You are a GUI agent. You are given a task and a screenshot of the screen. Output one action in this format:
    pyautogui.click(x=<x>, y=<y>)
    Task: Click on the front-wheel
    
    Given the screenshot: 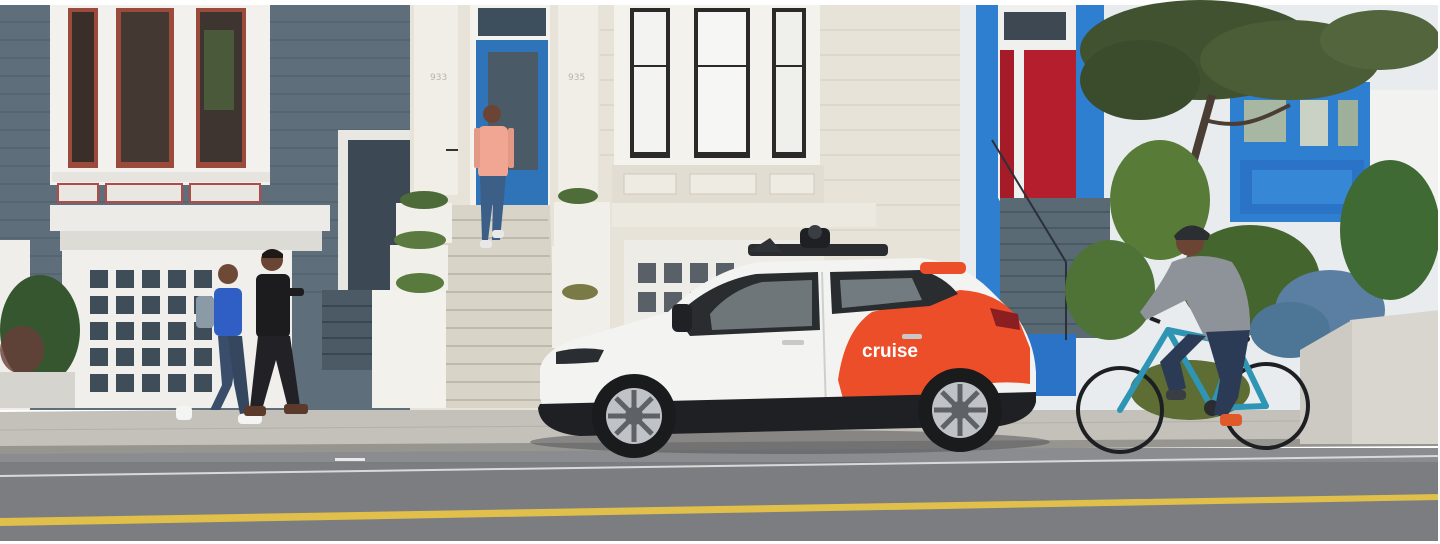 What is the action you would take?
    pyautogui.click(x=634, y=416)
    